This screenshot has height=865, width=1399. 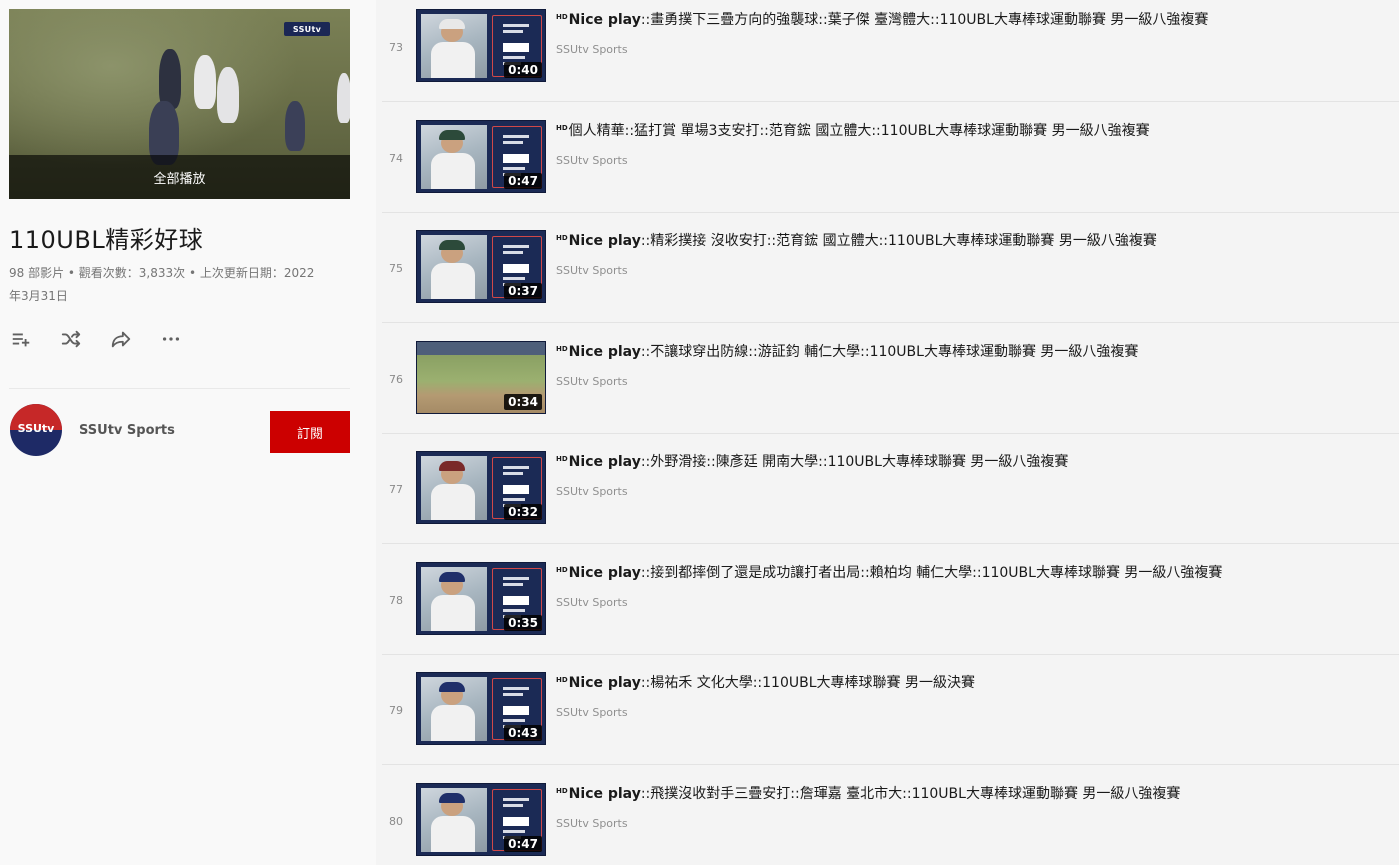 What do you see at coordinates (396, 379) in the screenshot?
I see `video-index: 76` at bounding box center [396, 379].